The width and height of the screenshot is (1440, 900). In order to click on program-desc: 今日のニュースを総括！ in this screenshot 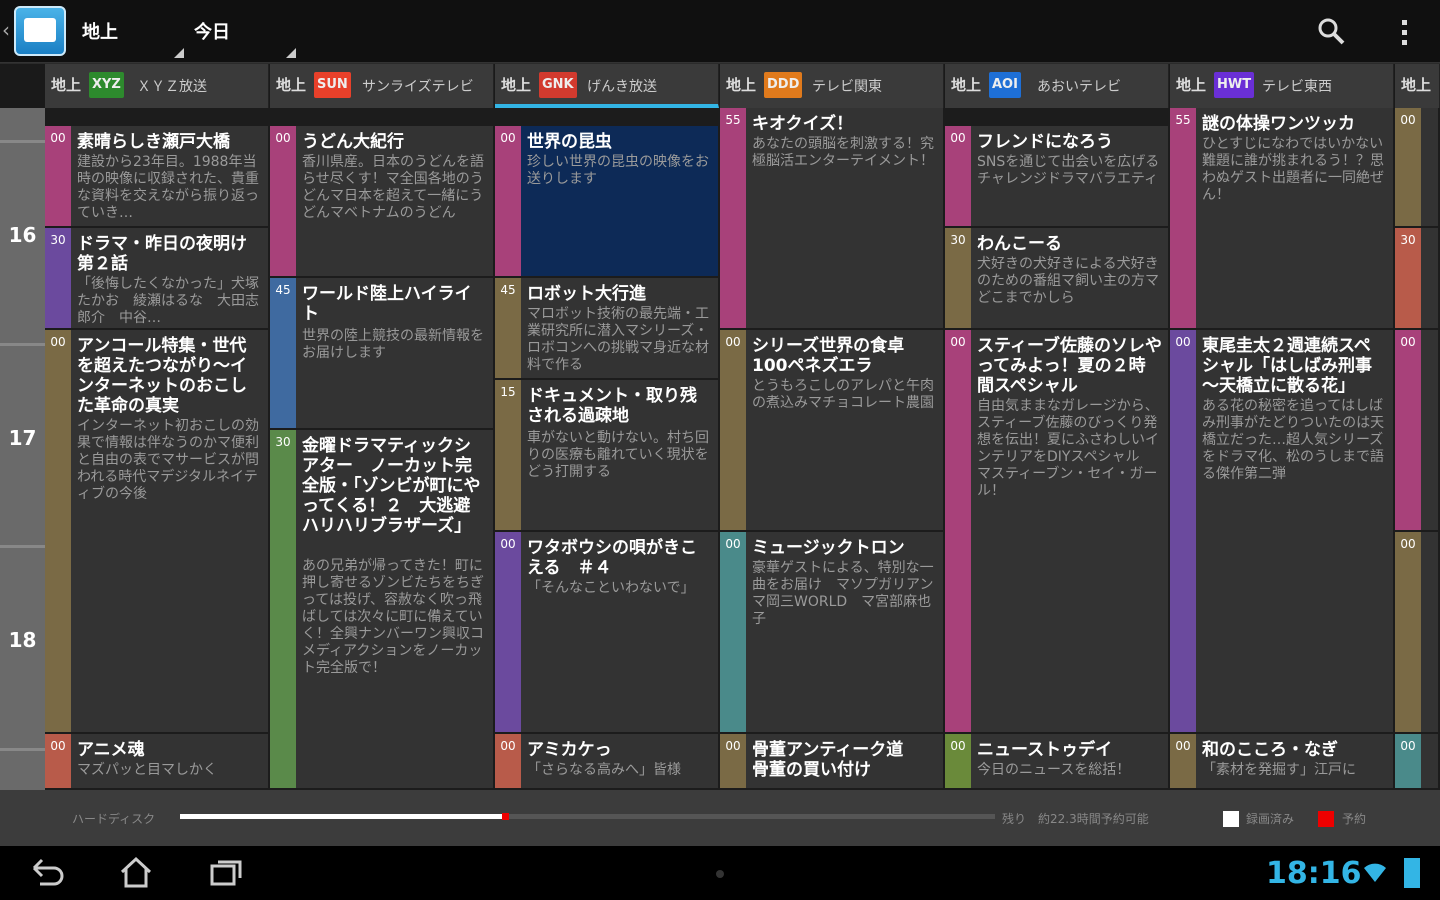, I will do `click(1054, 770)`.